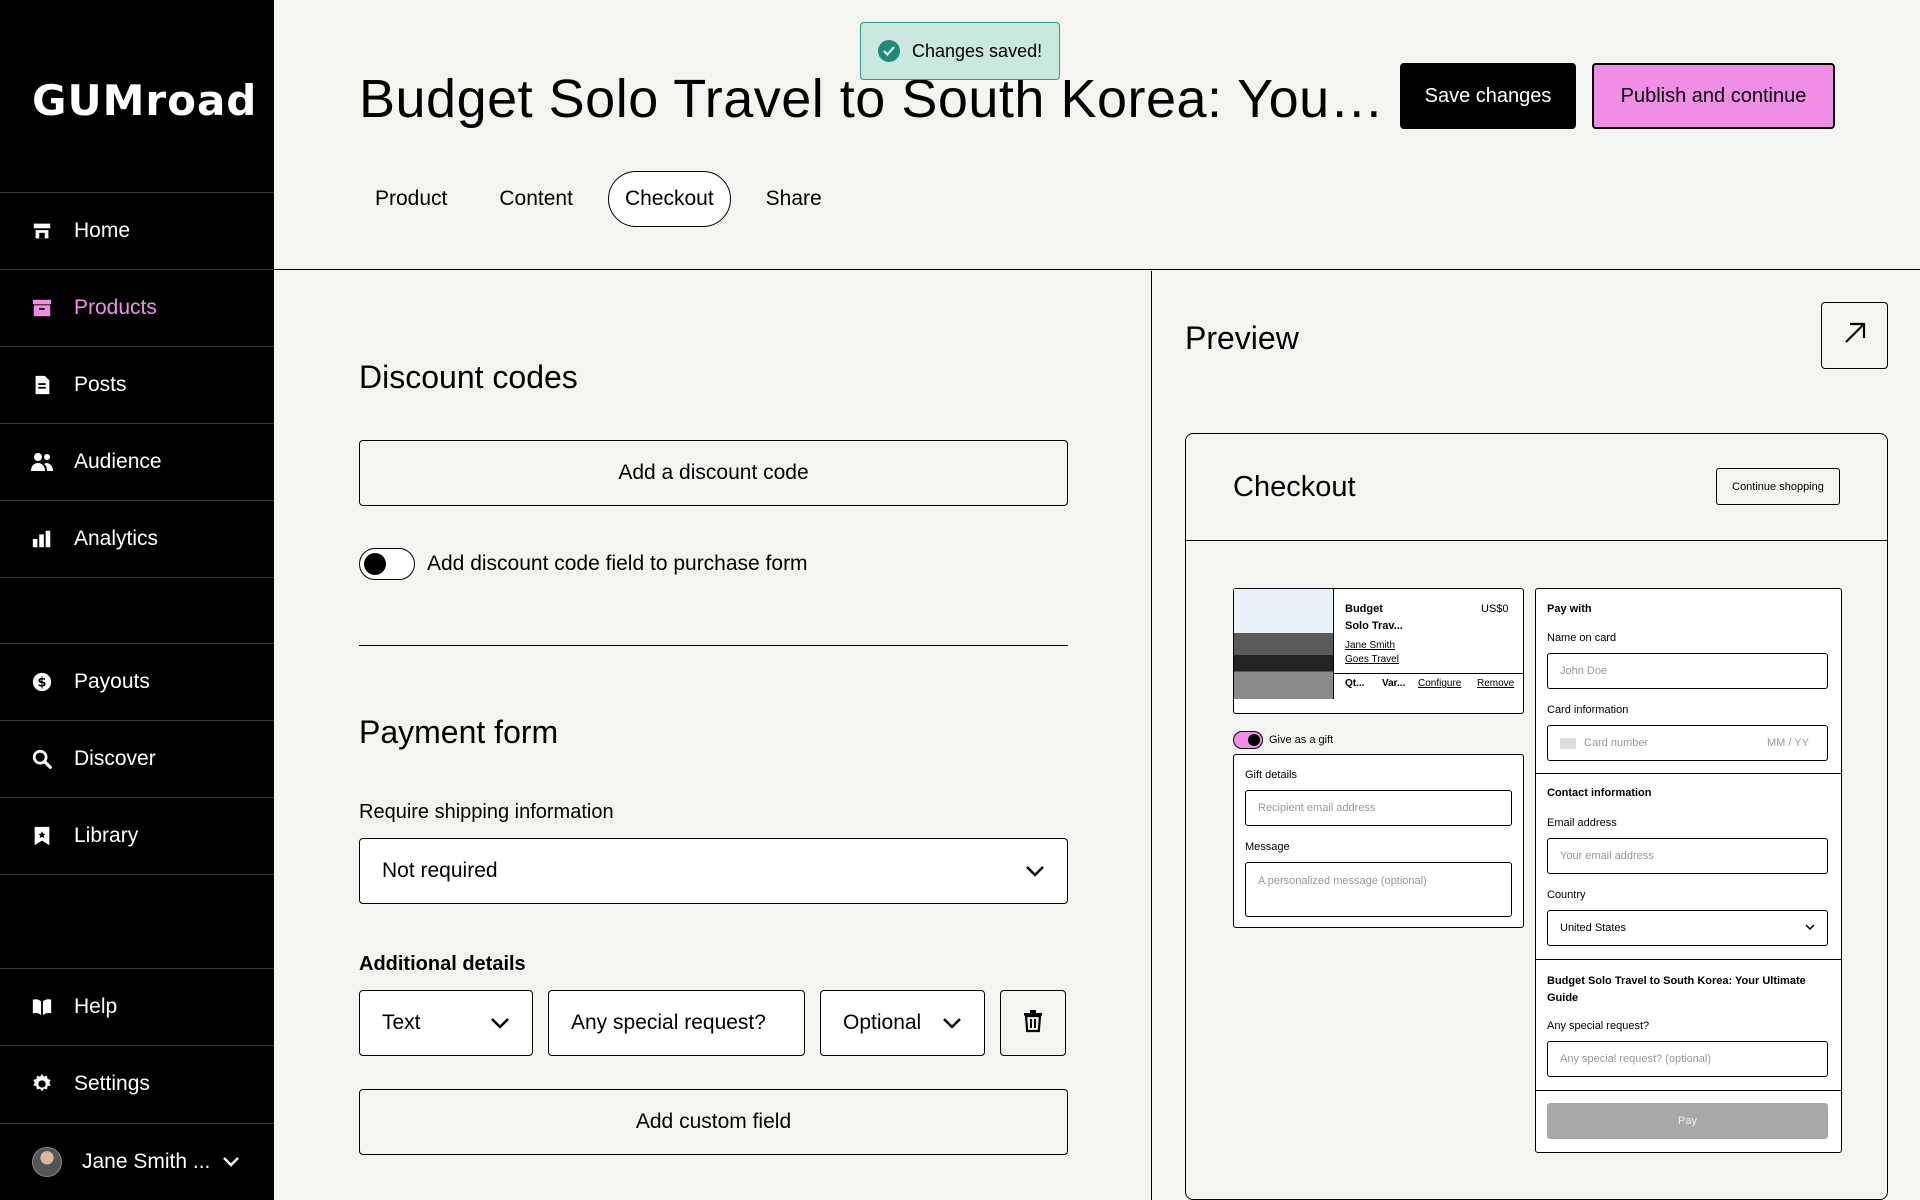  What do you see at coordinates (442, 964) in the screenshot?
I see `additional-details-label: Additional details` at bounding box center [442, 964].